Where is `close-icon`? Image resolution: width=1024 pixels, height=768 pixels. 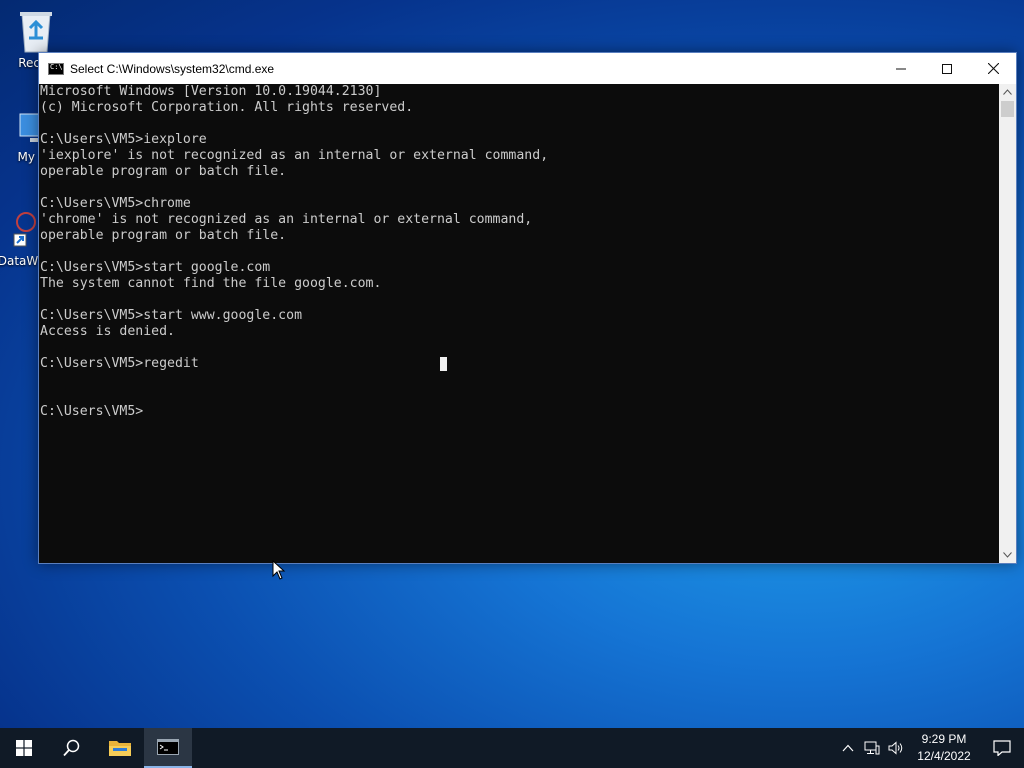
close-icon is located at coordinates (993, 68).